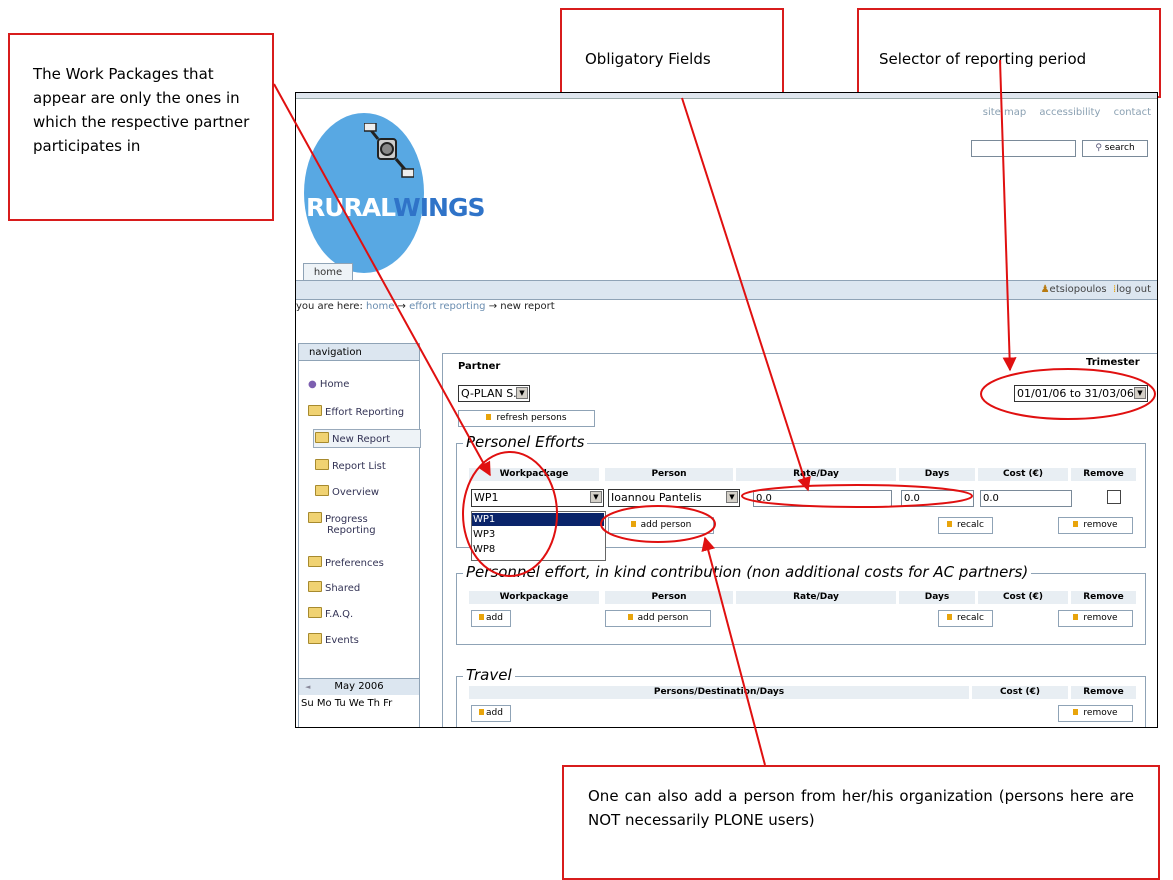 The image size is (1173, 880). What do you see at coordinates (510, 514) in the screenshot?
I see `highlight-workpackage-ellipse` at bounding box center [510, 514].